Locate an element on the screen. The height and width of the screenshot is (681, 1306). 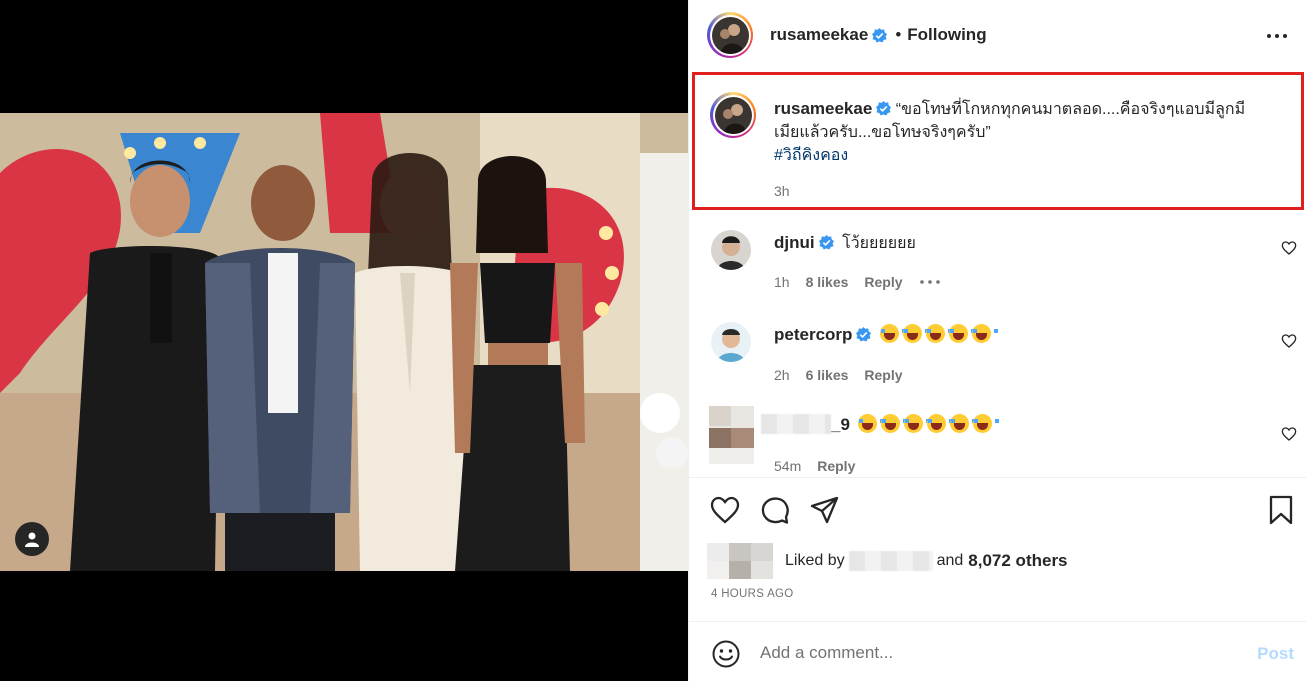
post-time-ago: 4 HOURS AGO is located at coordinates (752, 594).